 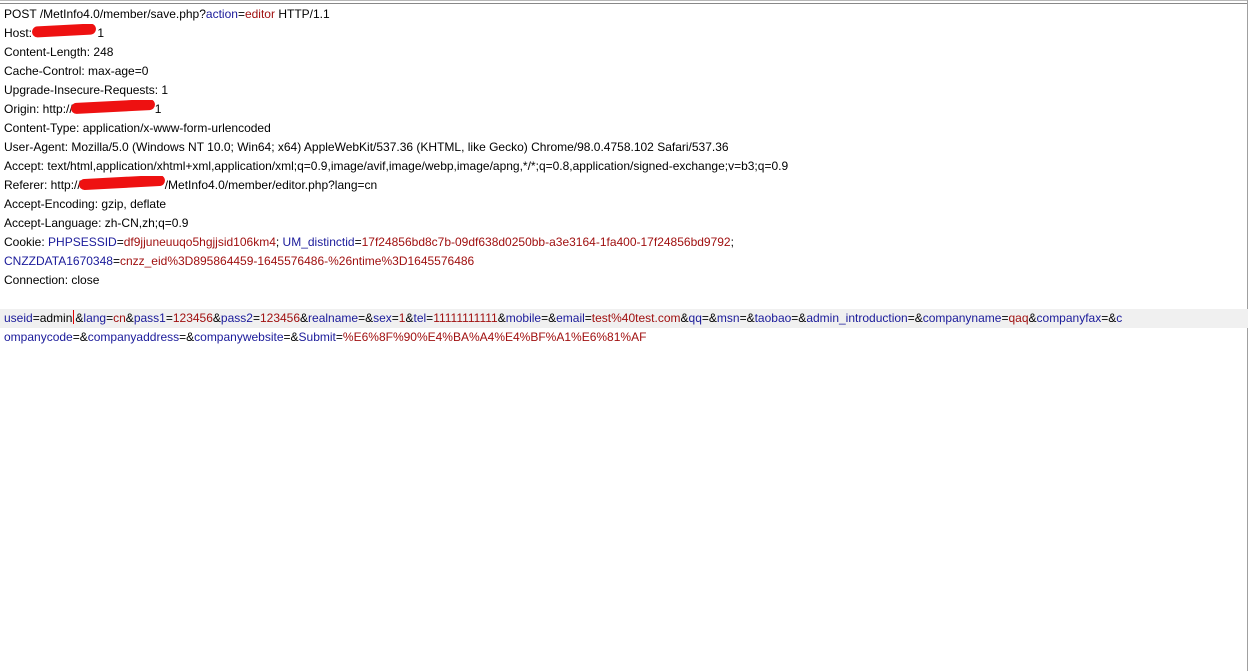 What do you see at coordinates (56, 318) in the screenshot?
I see `param-punct: admin` at bounding box center [56, 318].